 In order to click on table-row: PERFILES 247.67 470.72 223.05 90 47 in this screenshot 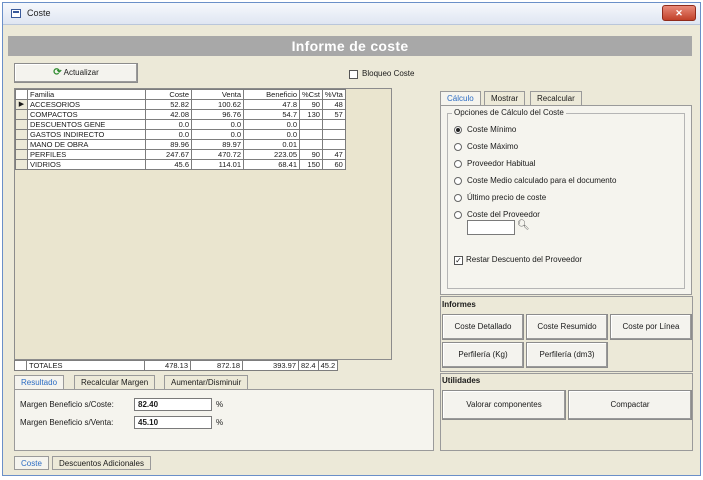, I will do `click(180, 154)`.